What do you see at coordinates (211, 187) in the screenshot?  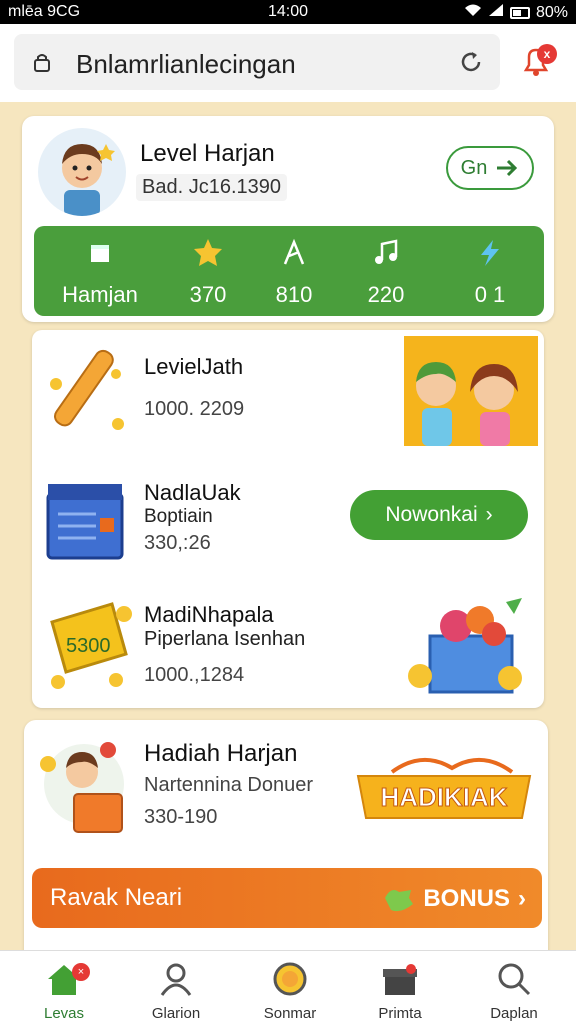 I see `level-subtitle: Bad. Jc16.1390` at bounding box center [211, 187].